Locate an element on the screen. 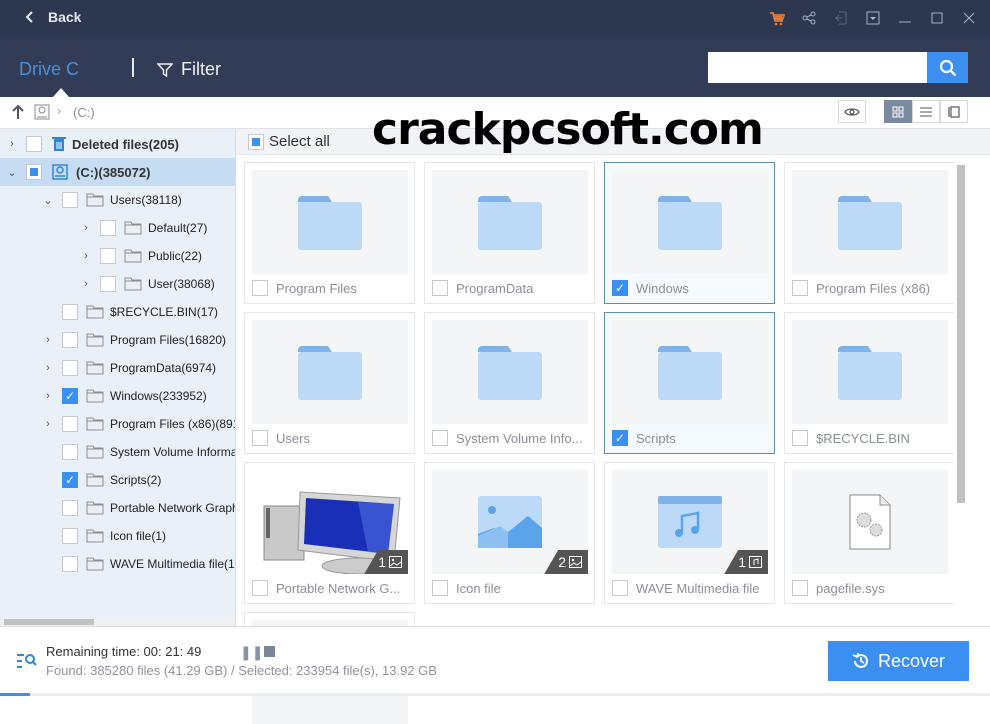 The height and width of the screenshot is (724, 990). card-label-row: pagefile.sys is located at coordinates (838, 588).